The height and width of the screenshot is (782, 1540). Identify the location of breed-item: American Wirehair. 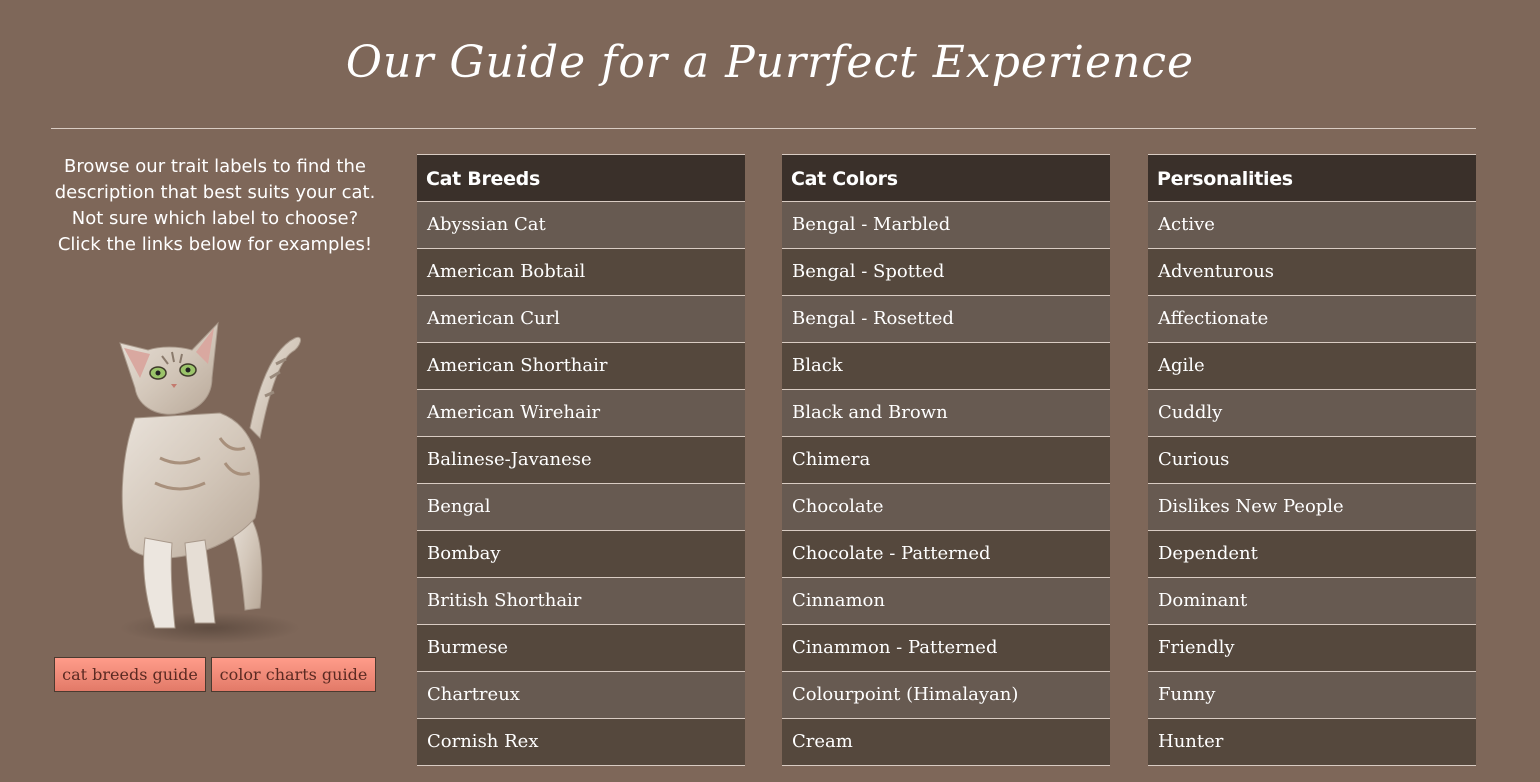
(581, 413).